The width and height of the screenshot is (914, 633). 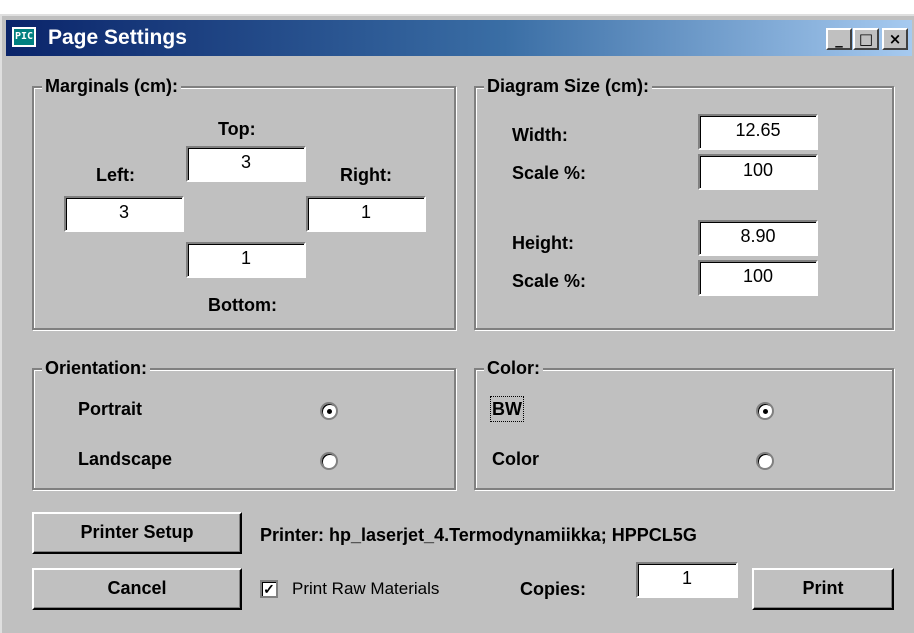 I want to click on color-legend: Color:, so click(x=513, y=368).